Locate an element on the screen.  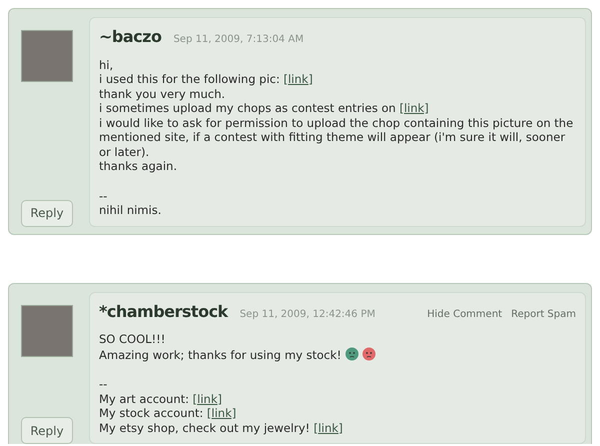
comment-text: Amazing work; thanks for using my stock! is located at coordinates (220, 355).